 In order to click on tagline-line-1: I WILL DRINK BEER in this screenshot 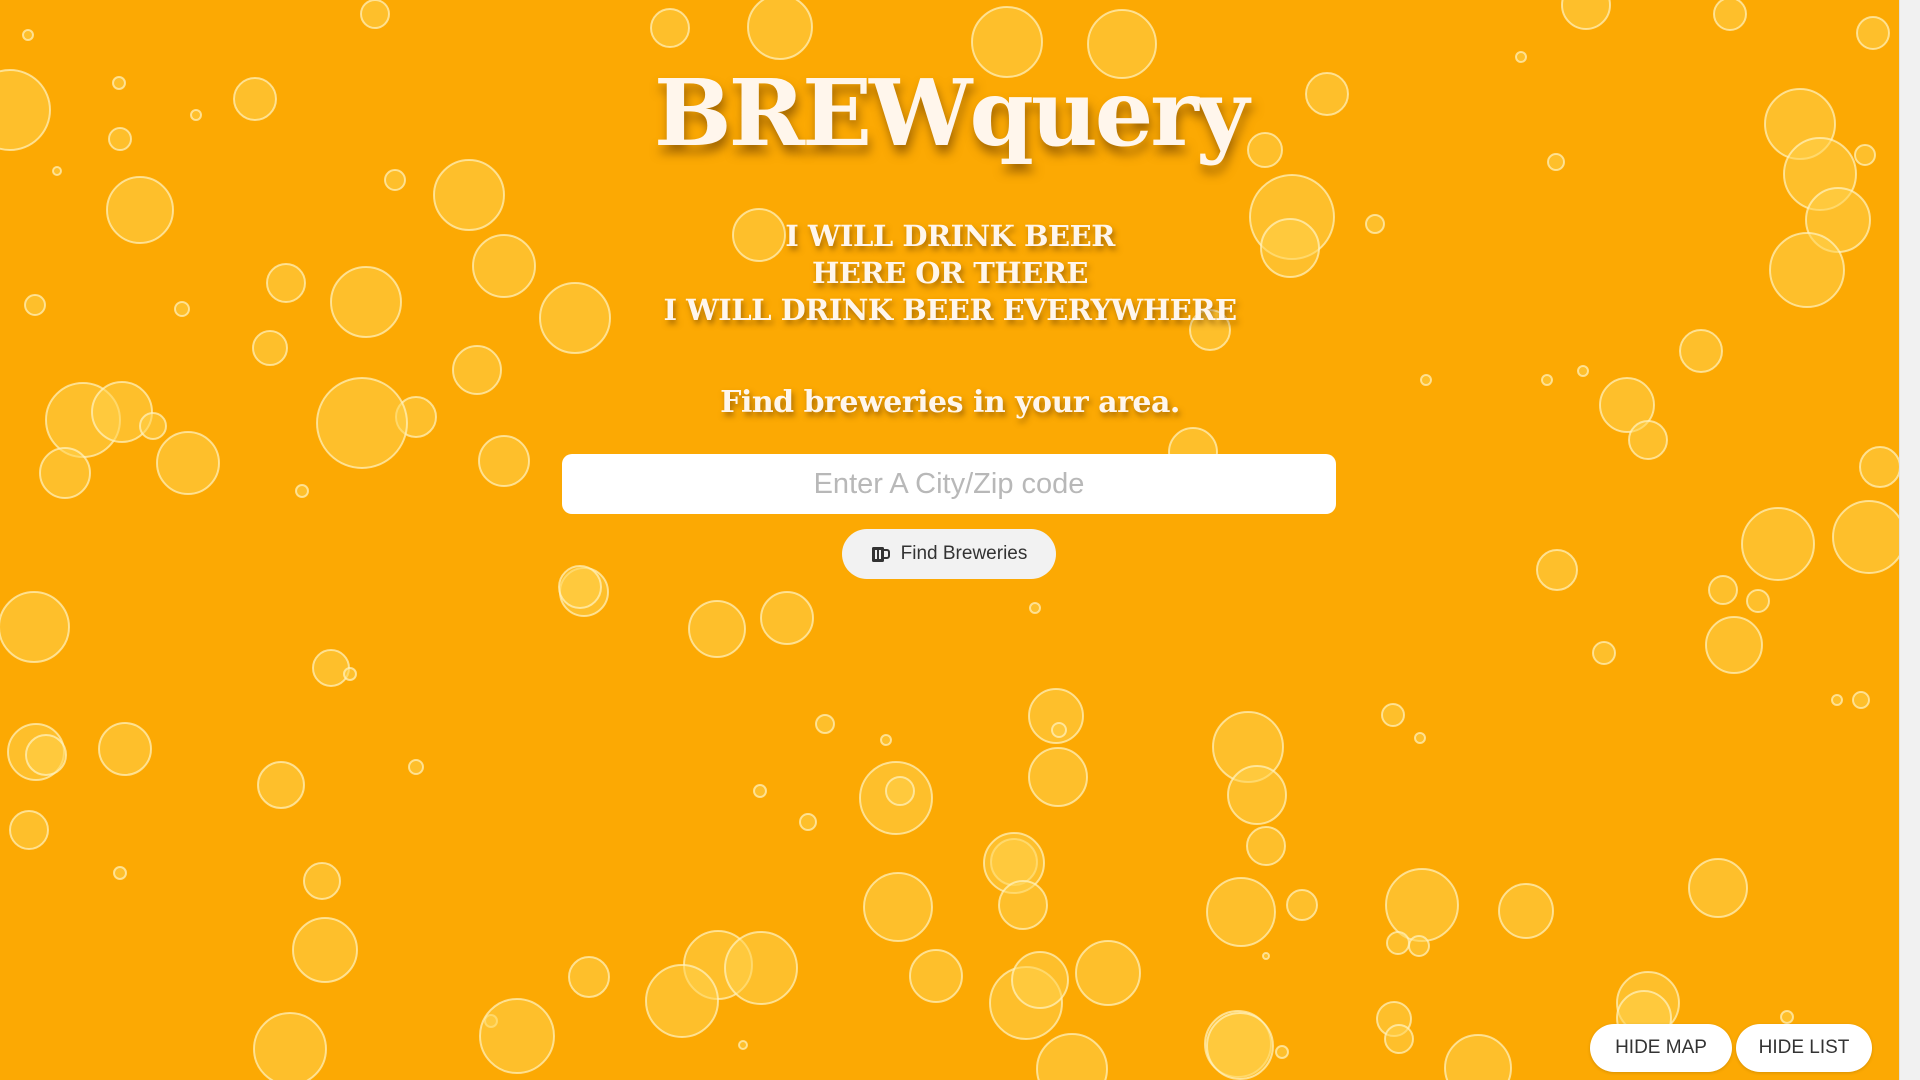, I will do `click(950, 236)`.